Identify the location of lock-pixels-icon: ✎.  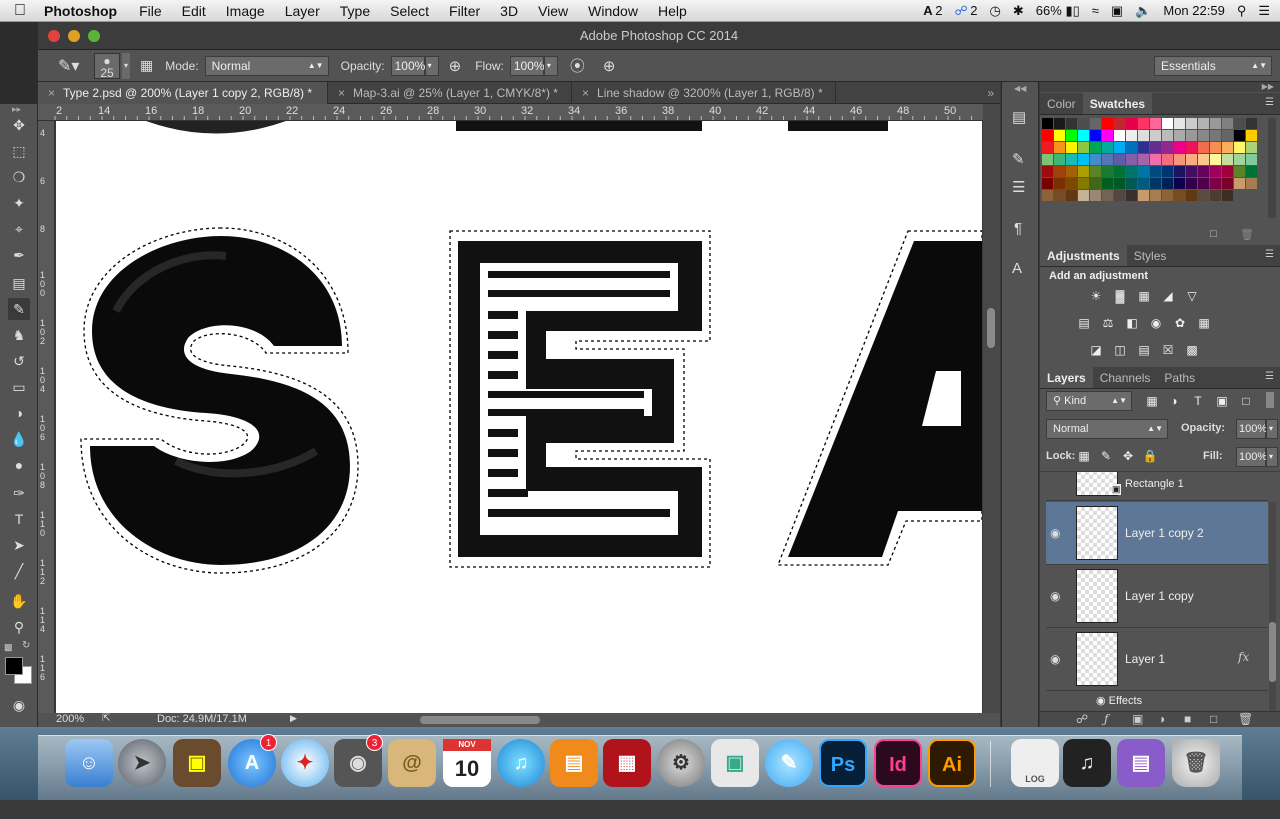
(1106, 456).